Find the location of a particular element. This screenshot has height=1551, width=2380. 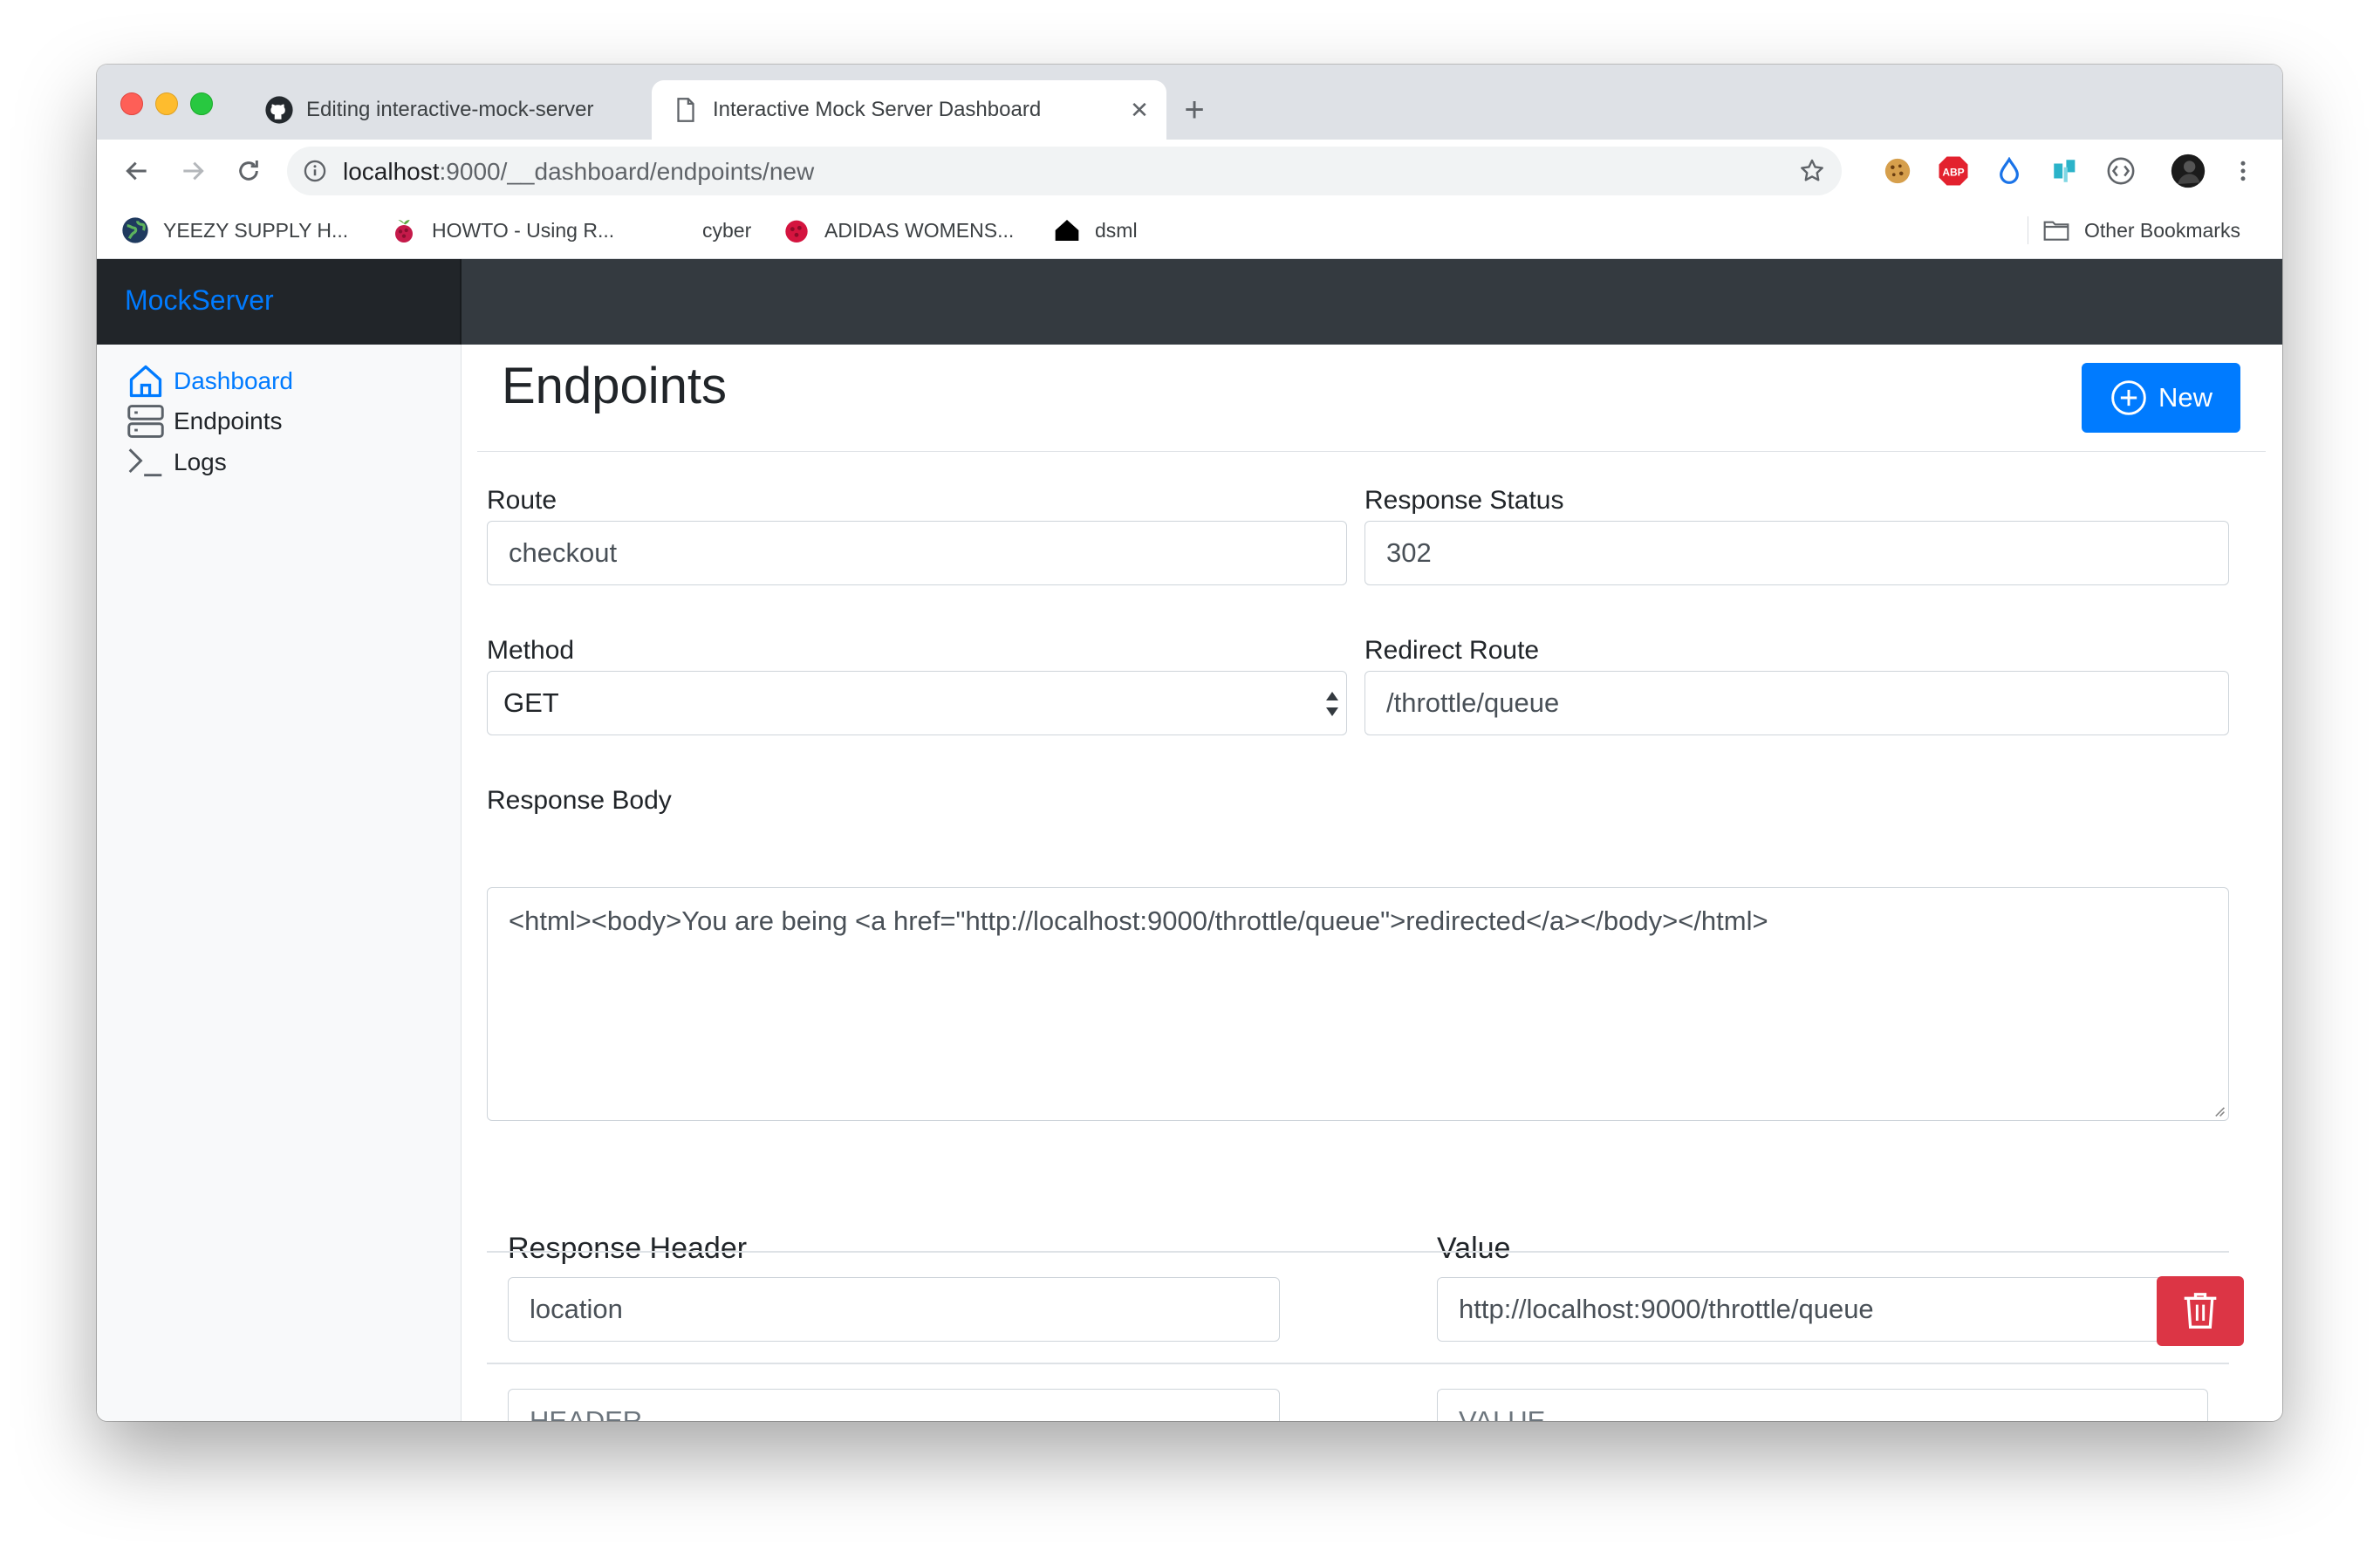

raspberry-red-icon is located at coordinates (796, 231).